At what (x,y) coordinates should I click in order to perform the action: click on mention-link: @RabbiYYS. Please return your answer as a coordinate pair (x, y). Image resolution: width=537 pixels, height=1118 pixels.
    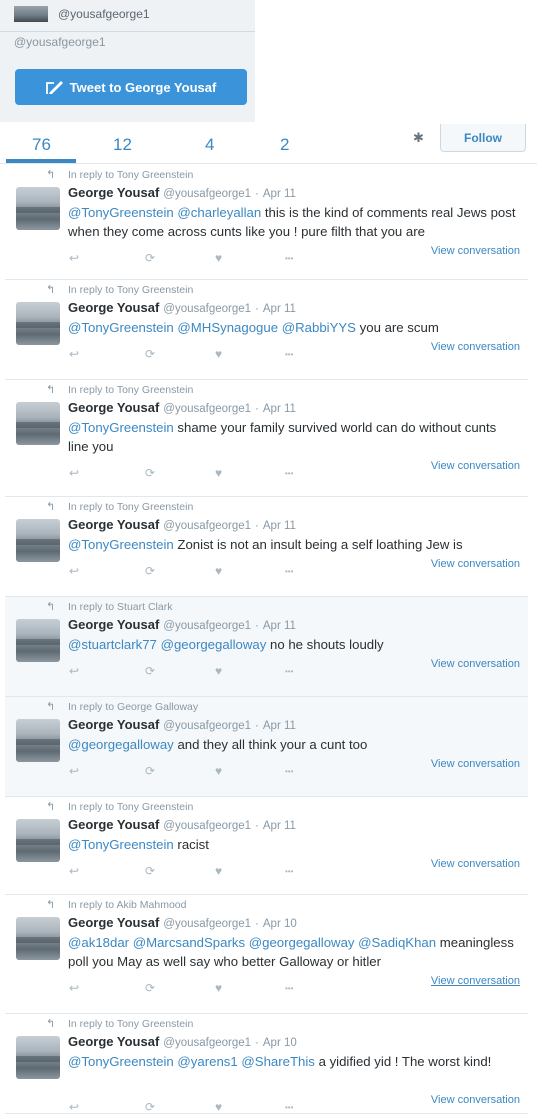
    Looking at the image, I should click on (319, 327).